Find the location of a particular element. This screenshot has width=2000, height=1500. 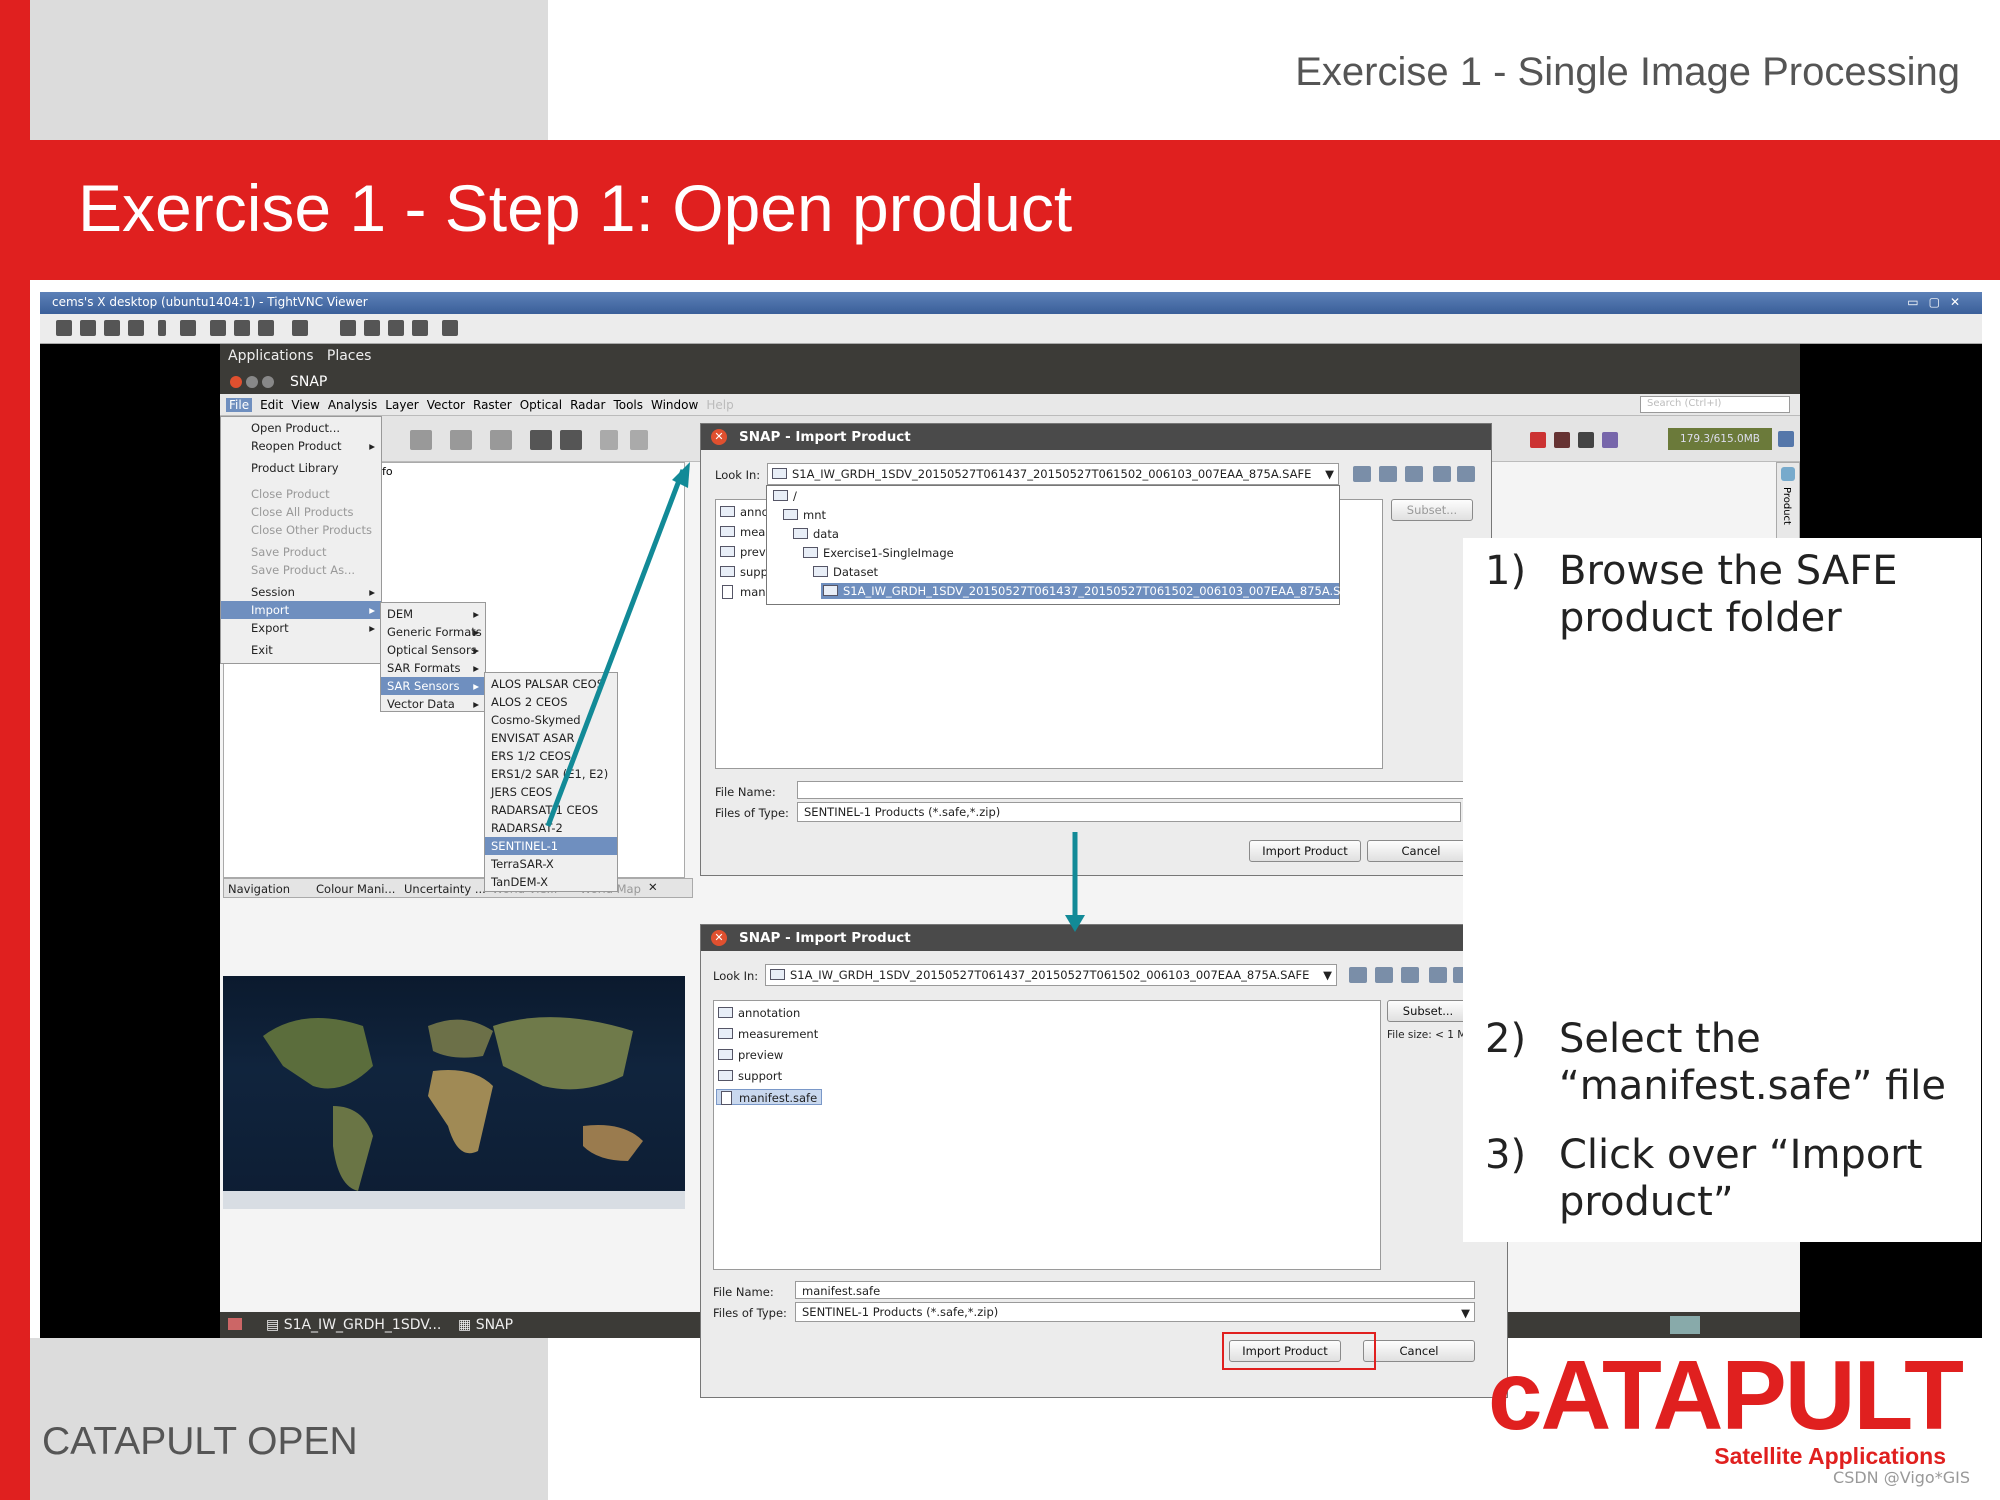

step-2: 2) Select the “manifest.safe” file is located at coordinates (1730, 1066).